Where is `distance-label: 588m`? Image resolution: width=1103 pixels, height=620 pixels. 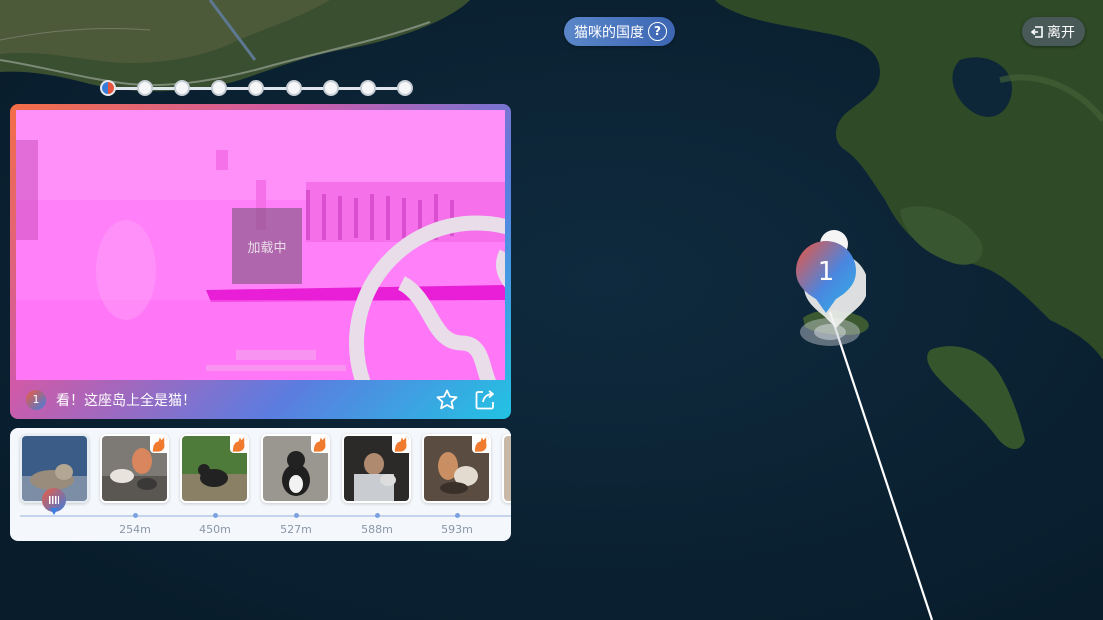 distance-label: 588m is located at coordinates (377, 529).